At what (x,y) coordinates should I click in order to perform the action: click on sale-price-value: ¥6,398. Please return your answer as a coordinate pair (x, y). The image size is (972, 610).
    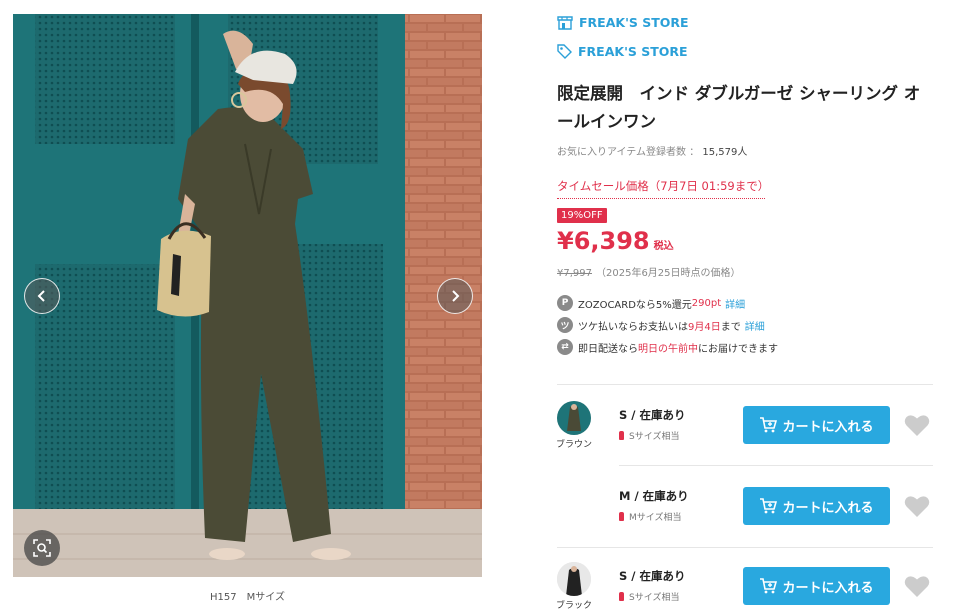
    Looking at the image, I should click on (603, 241).